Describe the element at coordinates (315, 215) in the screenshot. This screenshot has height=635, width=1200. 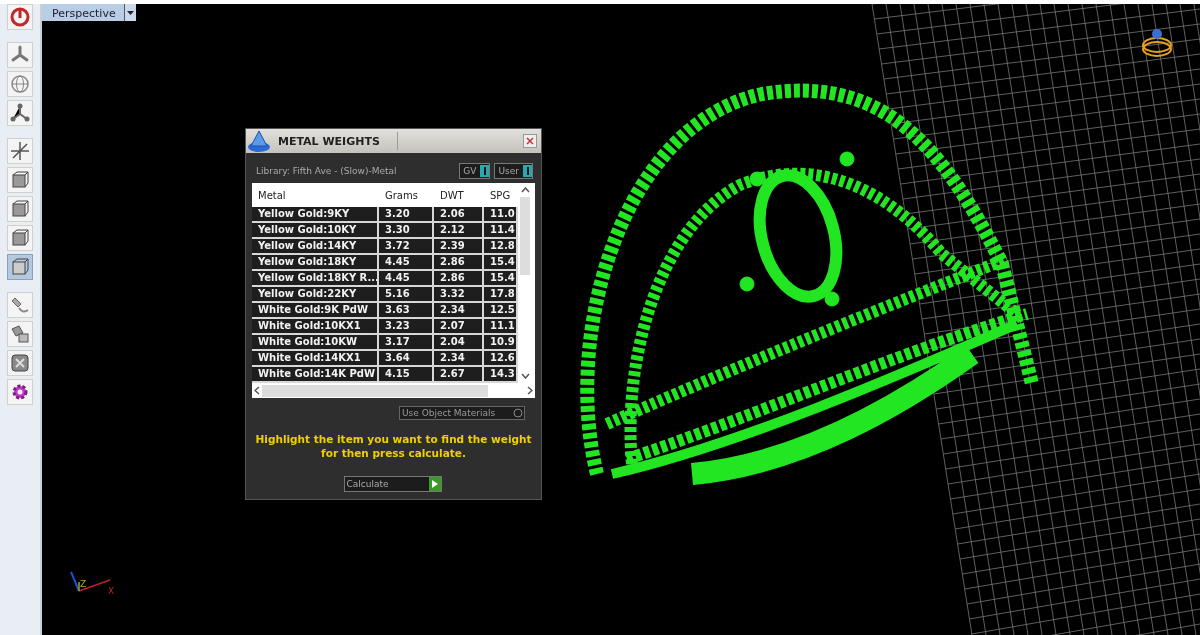
I see `table-cell: Yellow Gold:9KY` at that location.